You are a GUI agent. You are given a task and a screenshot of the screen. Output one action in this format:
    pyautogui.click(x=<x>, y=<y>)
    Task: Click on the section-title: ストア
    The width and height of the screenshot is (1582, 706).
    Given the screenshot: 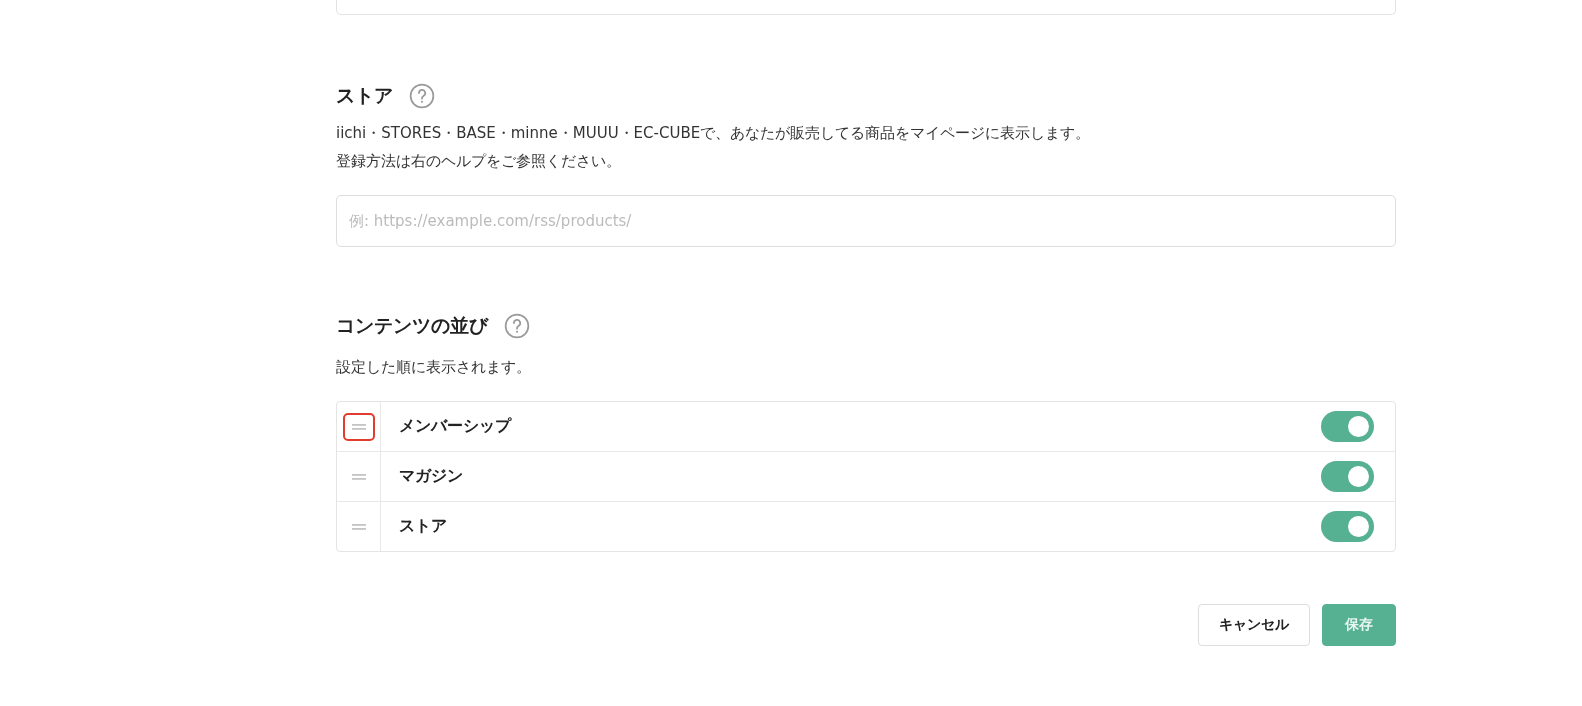 What is the action you would take?
    pyautogui.click(x=364, y=95)
    